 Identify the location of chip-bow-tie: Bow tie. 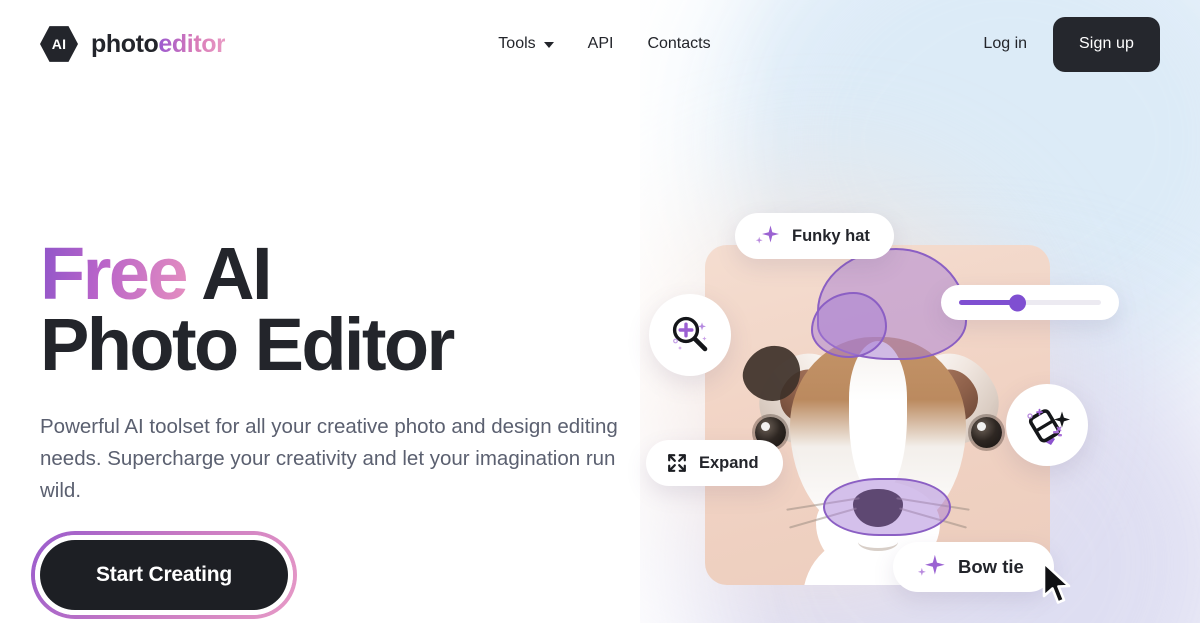
(973, 567).